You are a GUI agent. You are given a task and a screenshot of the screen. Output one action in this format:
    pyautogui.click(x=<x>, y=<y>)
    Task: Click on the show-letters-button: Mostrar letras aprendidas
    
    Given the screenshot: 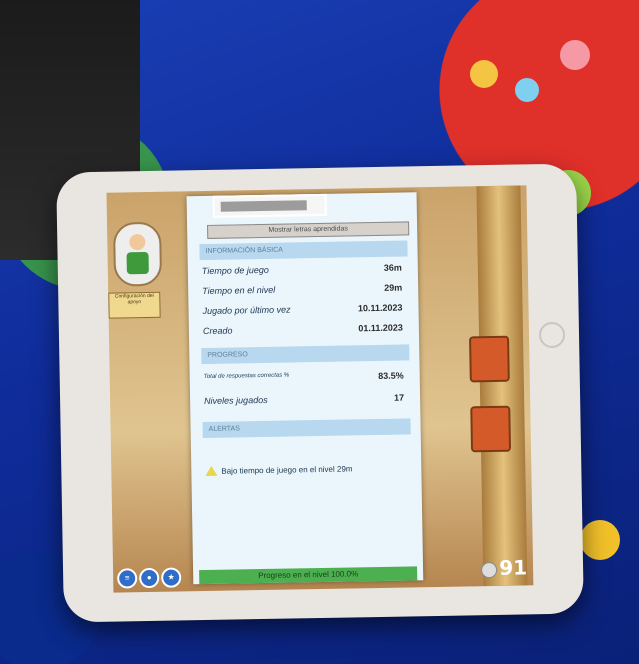 What is the action you would take?
    pyautogui.click(x=308, y=230)
    